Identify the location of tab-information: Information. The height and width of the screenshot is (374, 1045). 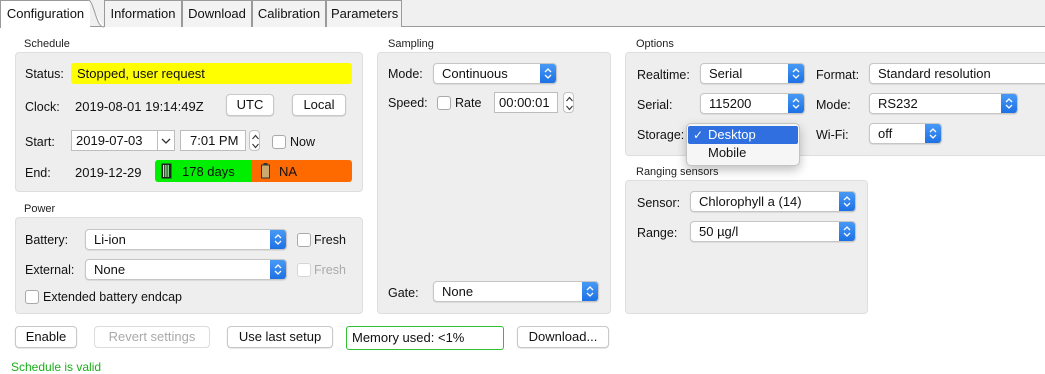
(143, 13).